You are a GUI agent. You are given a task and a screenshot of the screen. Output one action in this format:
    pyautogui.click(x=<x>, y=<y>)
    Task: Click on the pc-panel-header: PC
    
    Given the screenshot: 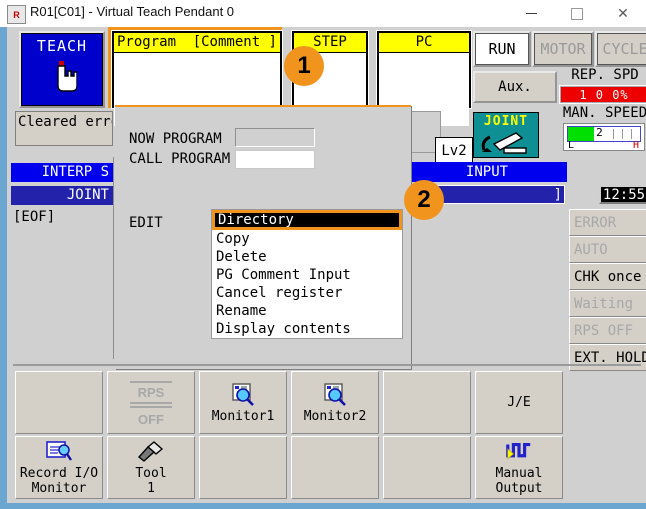 What is the action you would take?
    pyautogui.click(x=424, y=43)
    